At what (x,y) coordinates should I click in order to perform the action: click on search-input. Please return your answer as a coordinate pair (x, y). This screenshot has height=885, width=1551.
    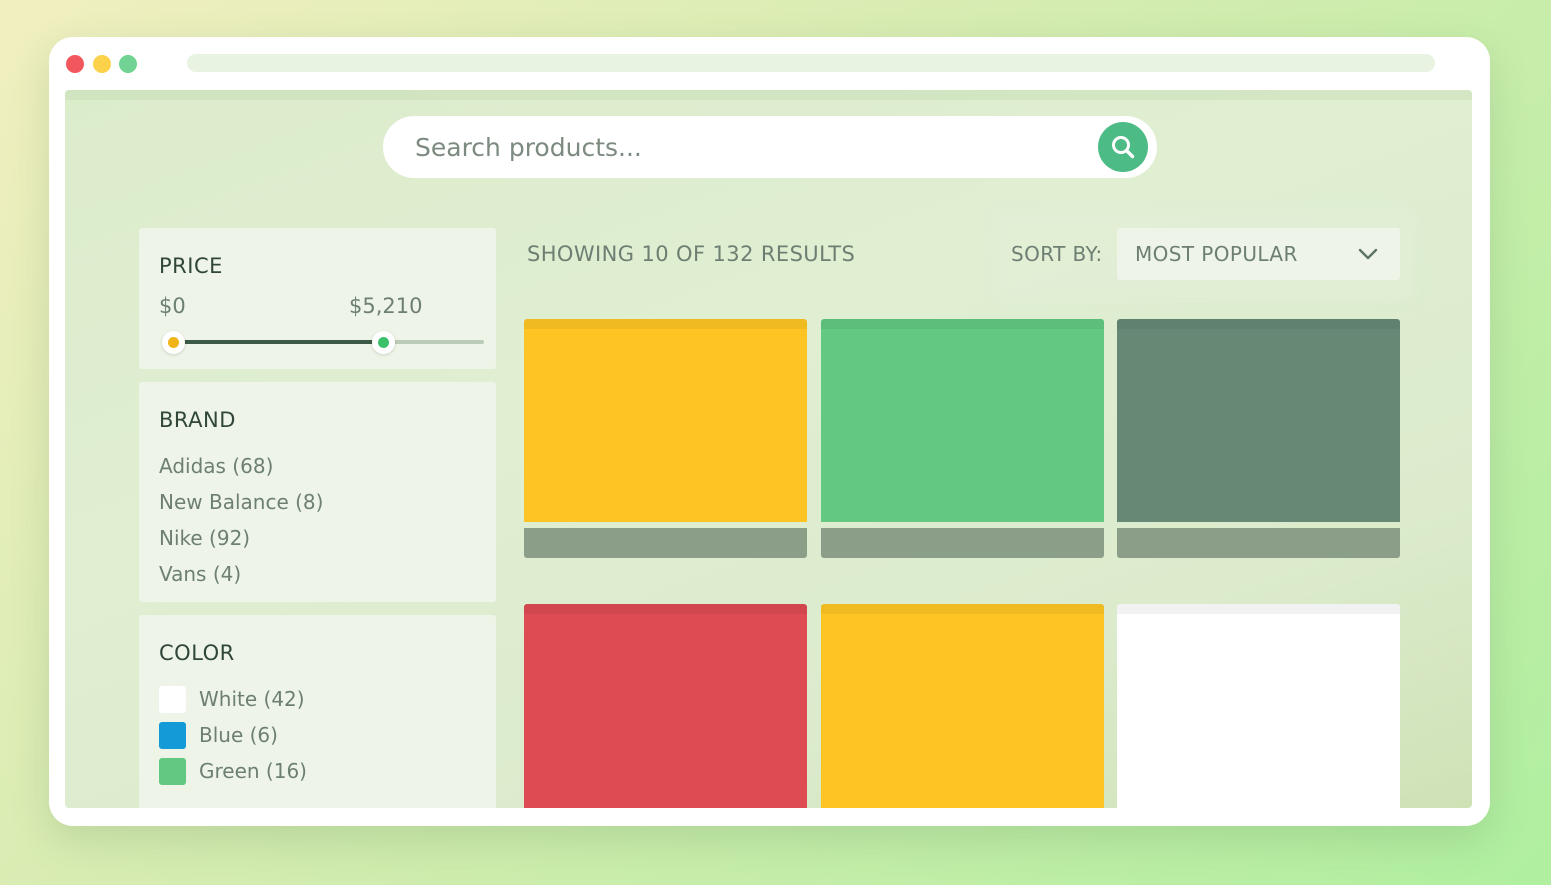
    Looking at the image, I should click on (745, 147).